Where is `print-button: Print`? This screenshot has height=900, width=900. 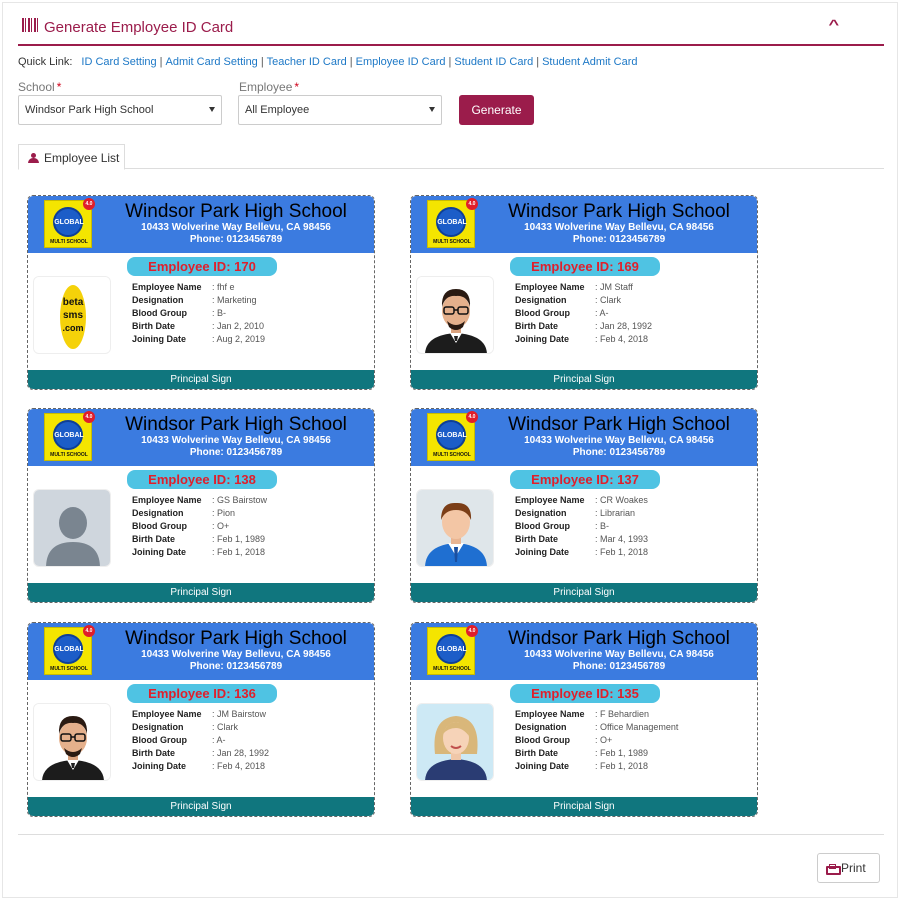 print-button: Print is located at coordinates (848, 868).